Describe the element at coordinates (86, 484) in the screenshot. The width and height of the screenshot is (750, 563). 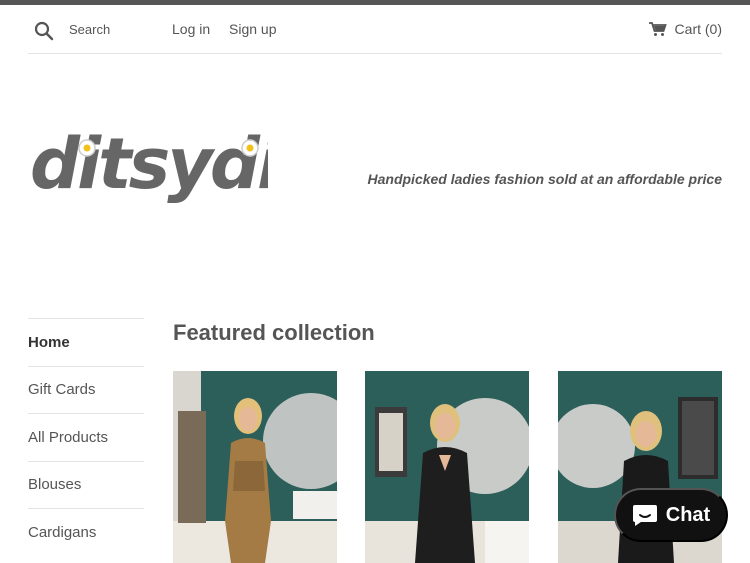
I see `sidebar-item-blouses: Blouses` at that location.